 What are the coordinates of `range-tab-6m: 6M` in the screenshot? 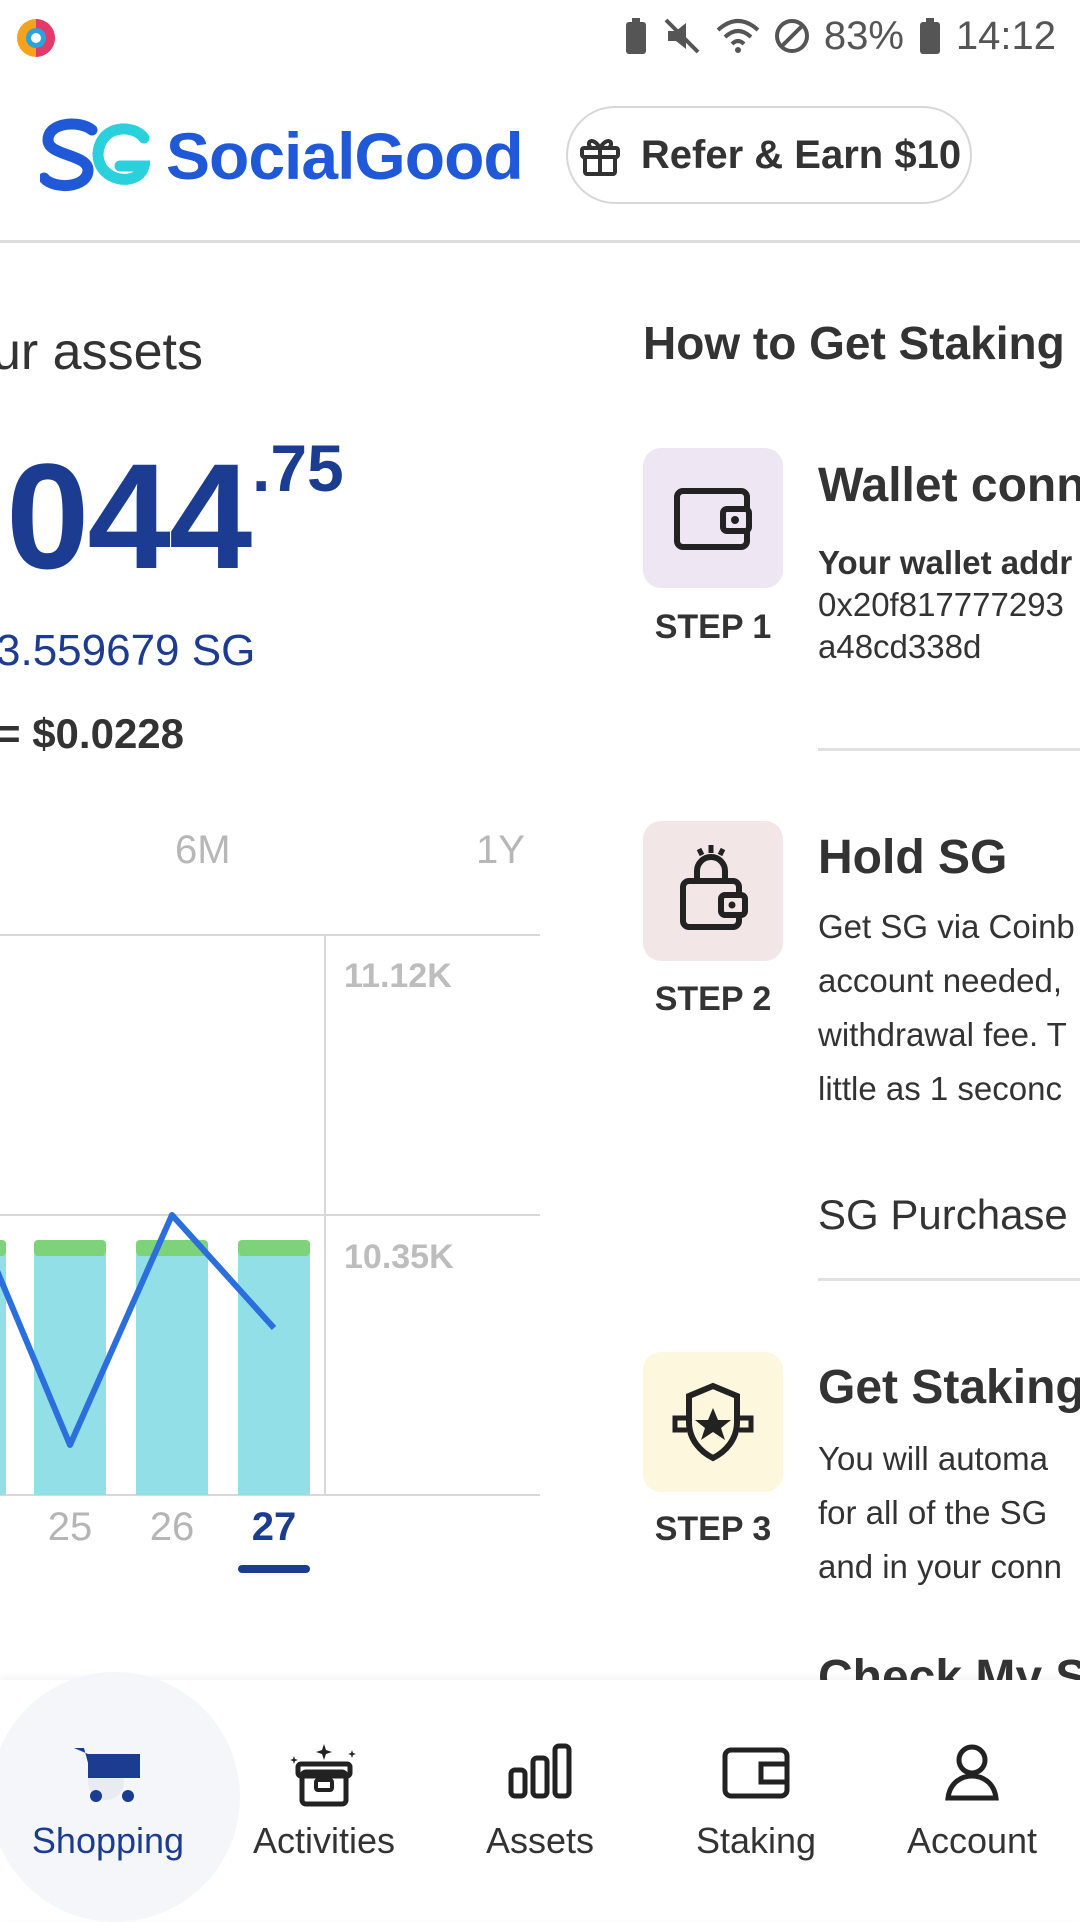 It's located at (203, 850).